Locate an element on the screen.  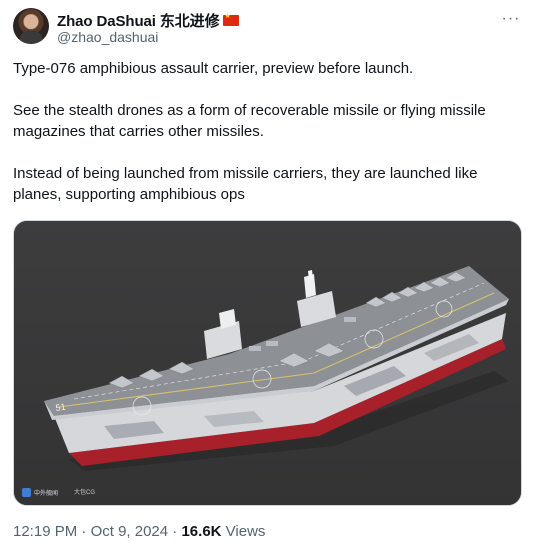
avatar is located at coordinates (31, 26).